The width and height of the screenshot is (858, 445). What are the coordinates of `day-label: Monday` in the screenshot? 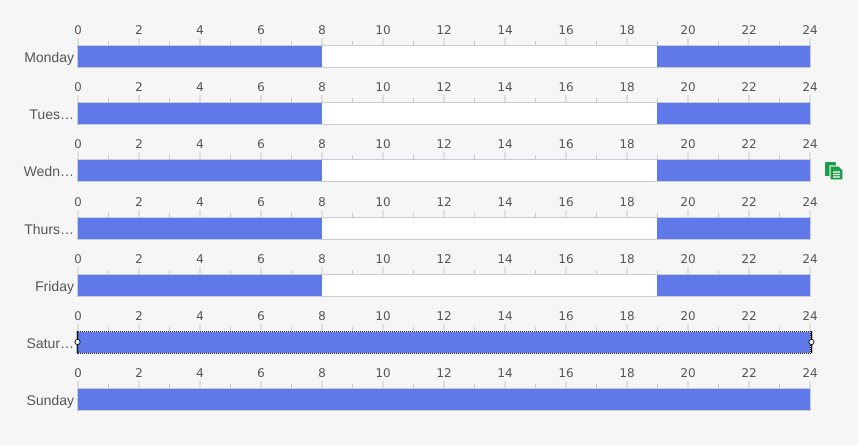 It's located at (48, 57).